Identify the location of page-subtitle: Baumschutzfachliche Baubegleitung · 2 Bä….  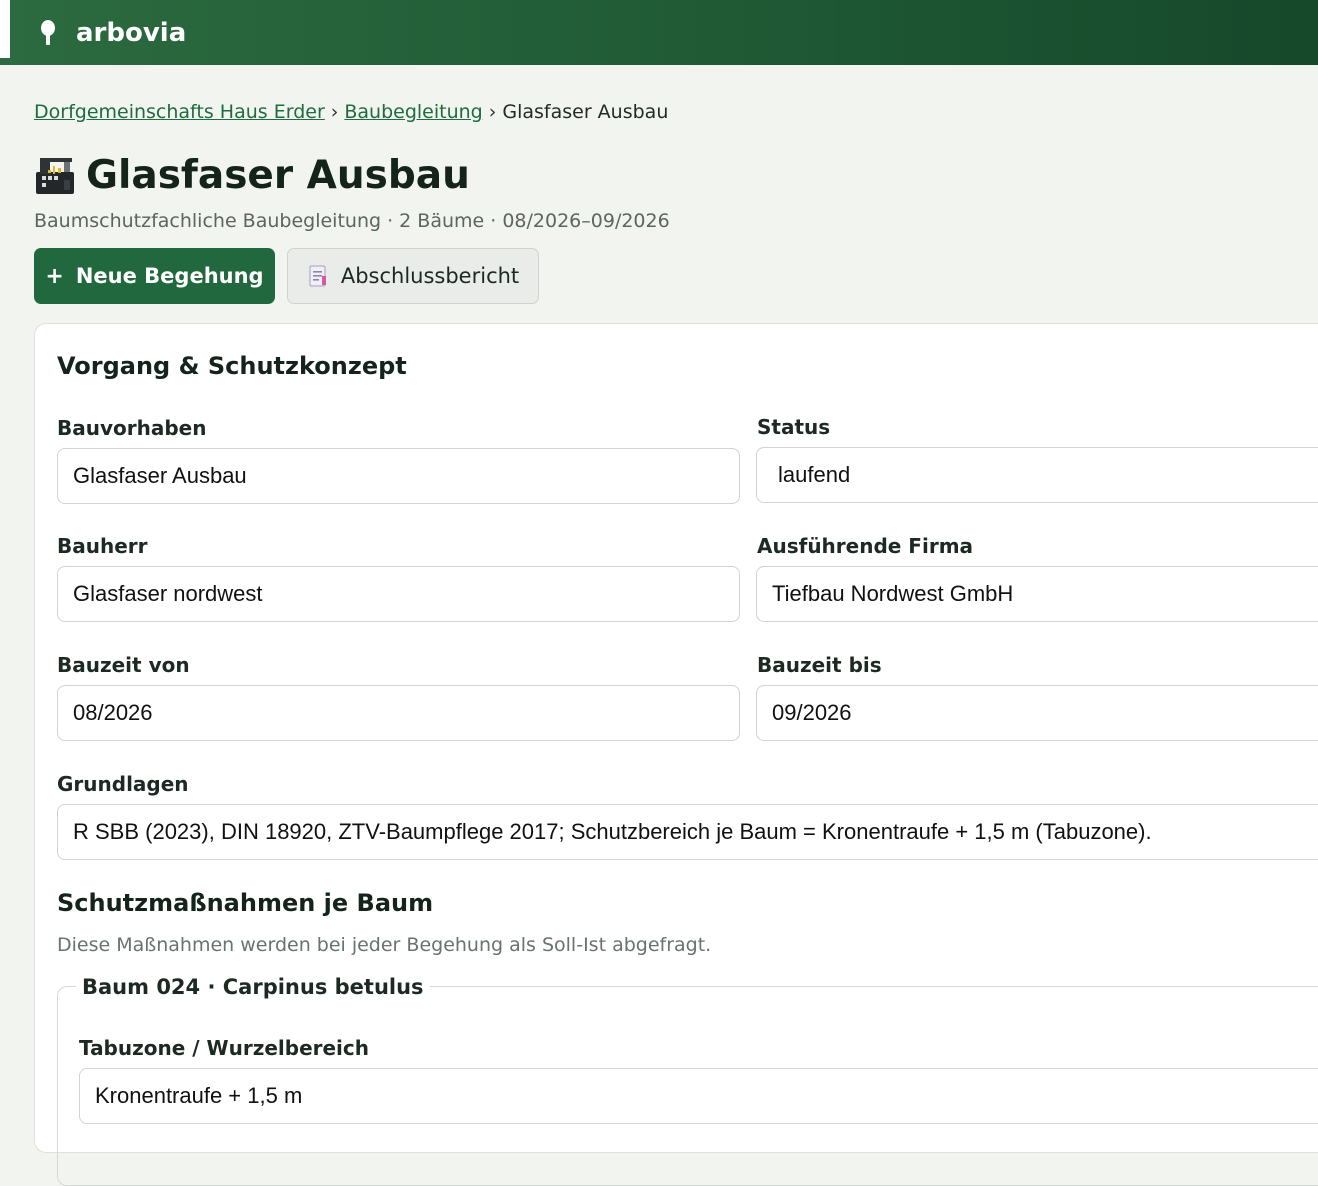
(352, 221).